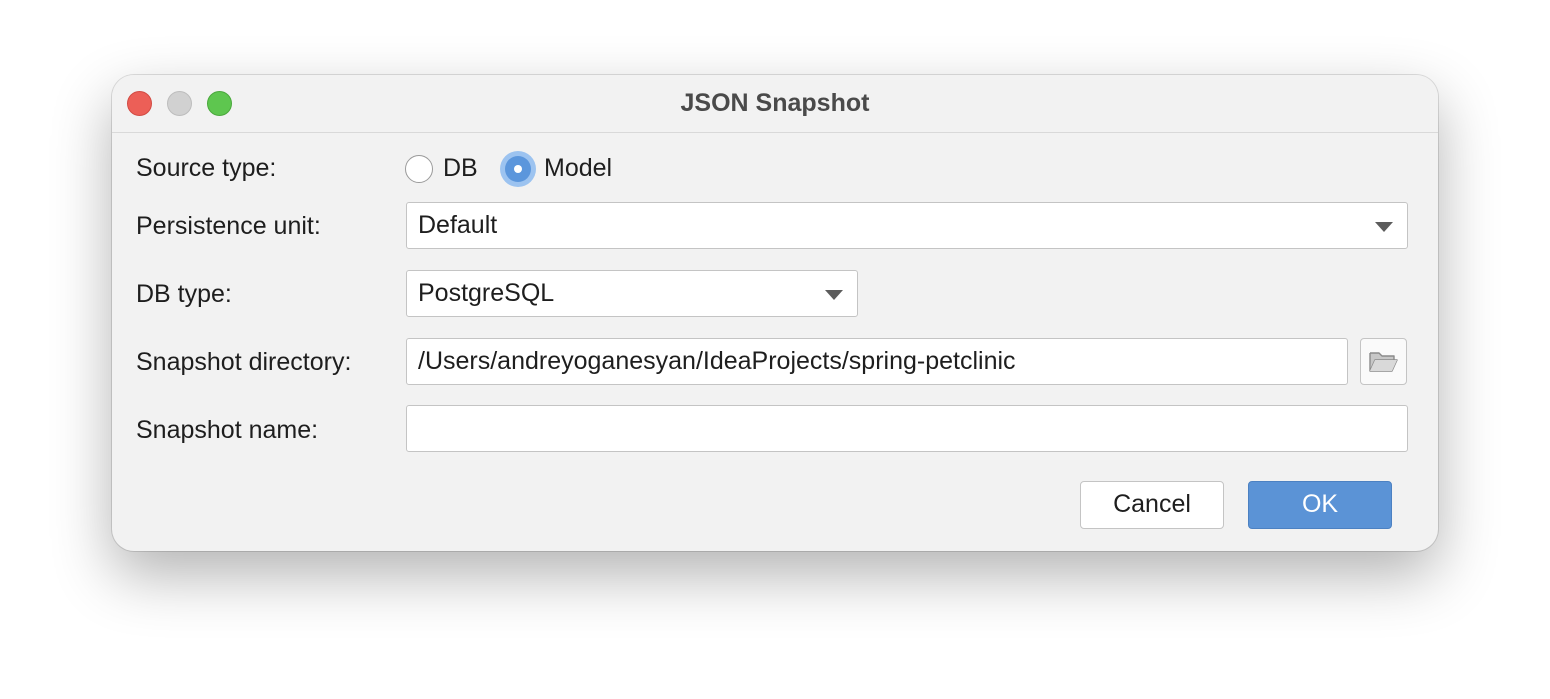 The image size is (1550, 699). I want to click on source-type-label: Source type:, so click(206, 168).